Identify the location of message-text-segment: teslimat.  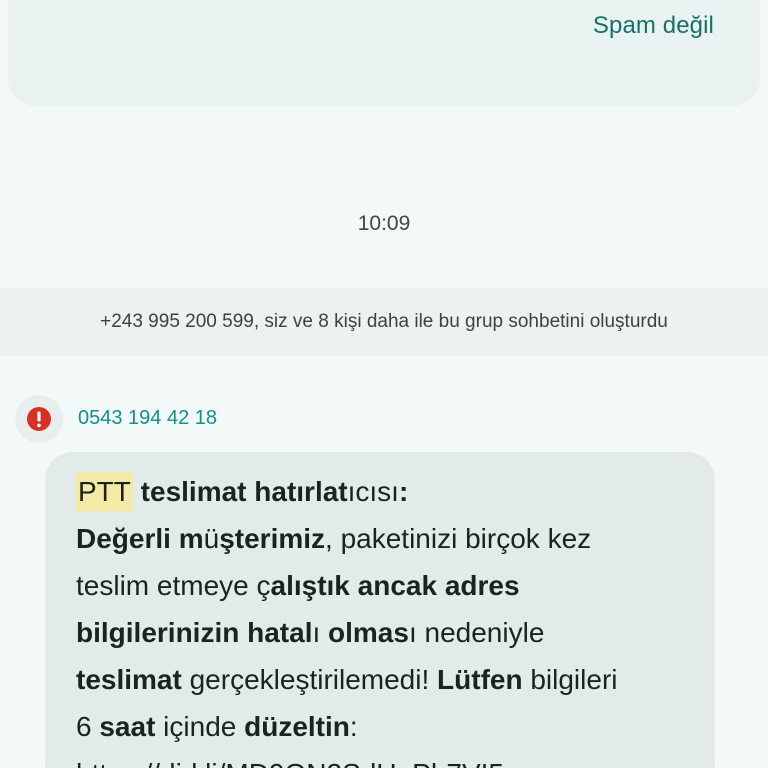
(129, 679).